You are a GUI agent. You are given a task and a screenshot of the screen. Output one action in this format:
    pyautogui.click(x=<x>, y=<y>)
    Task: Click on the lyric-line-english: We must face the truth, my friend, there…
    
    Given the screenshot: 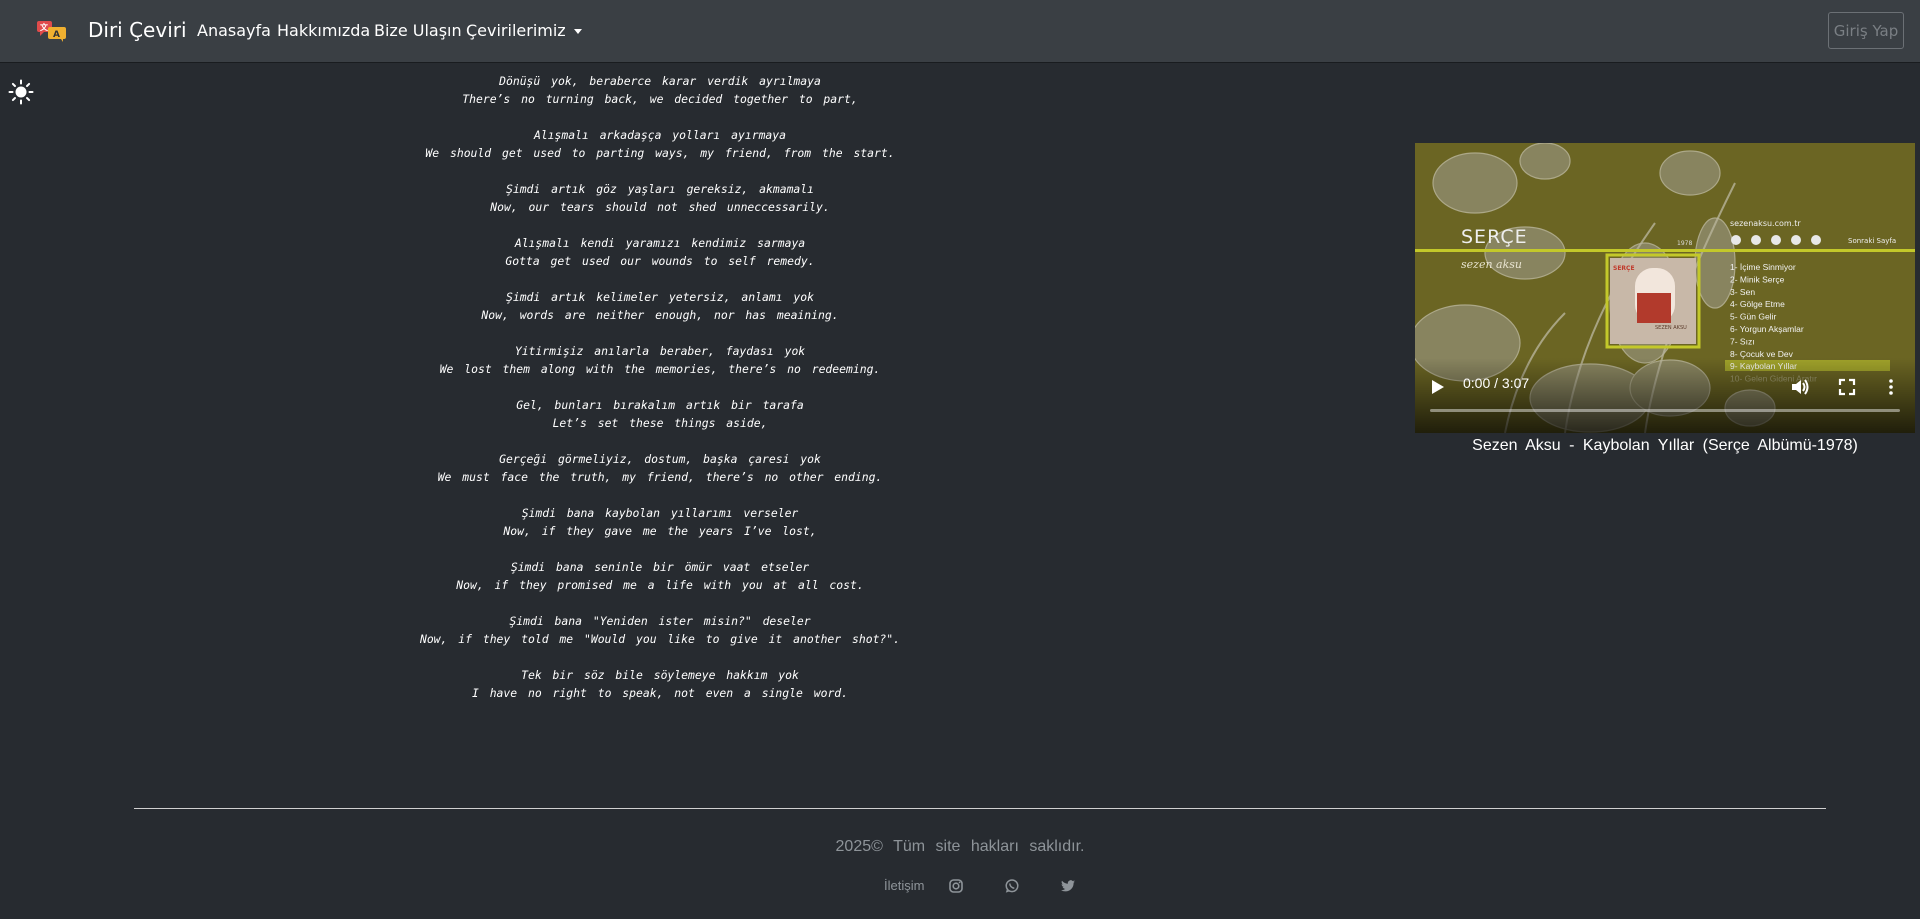 What is the action you would take?
    pyautogui.click(x=660, y=477)
    